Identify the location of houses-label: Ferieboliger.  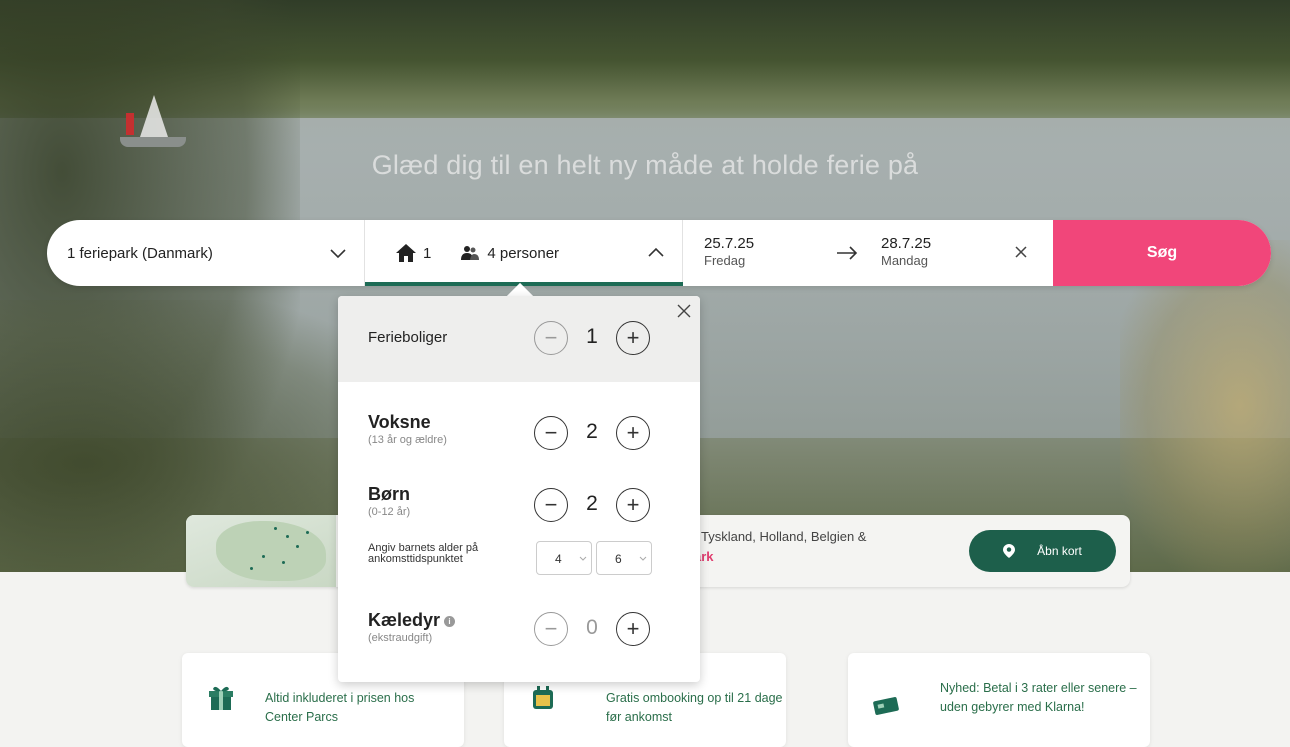
(408, 337).